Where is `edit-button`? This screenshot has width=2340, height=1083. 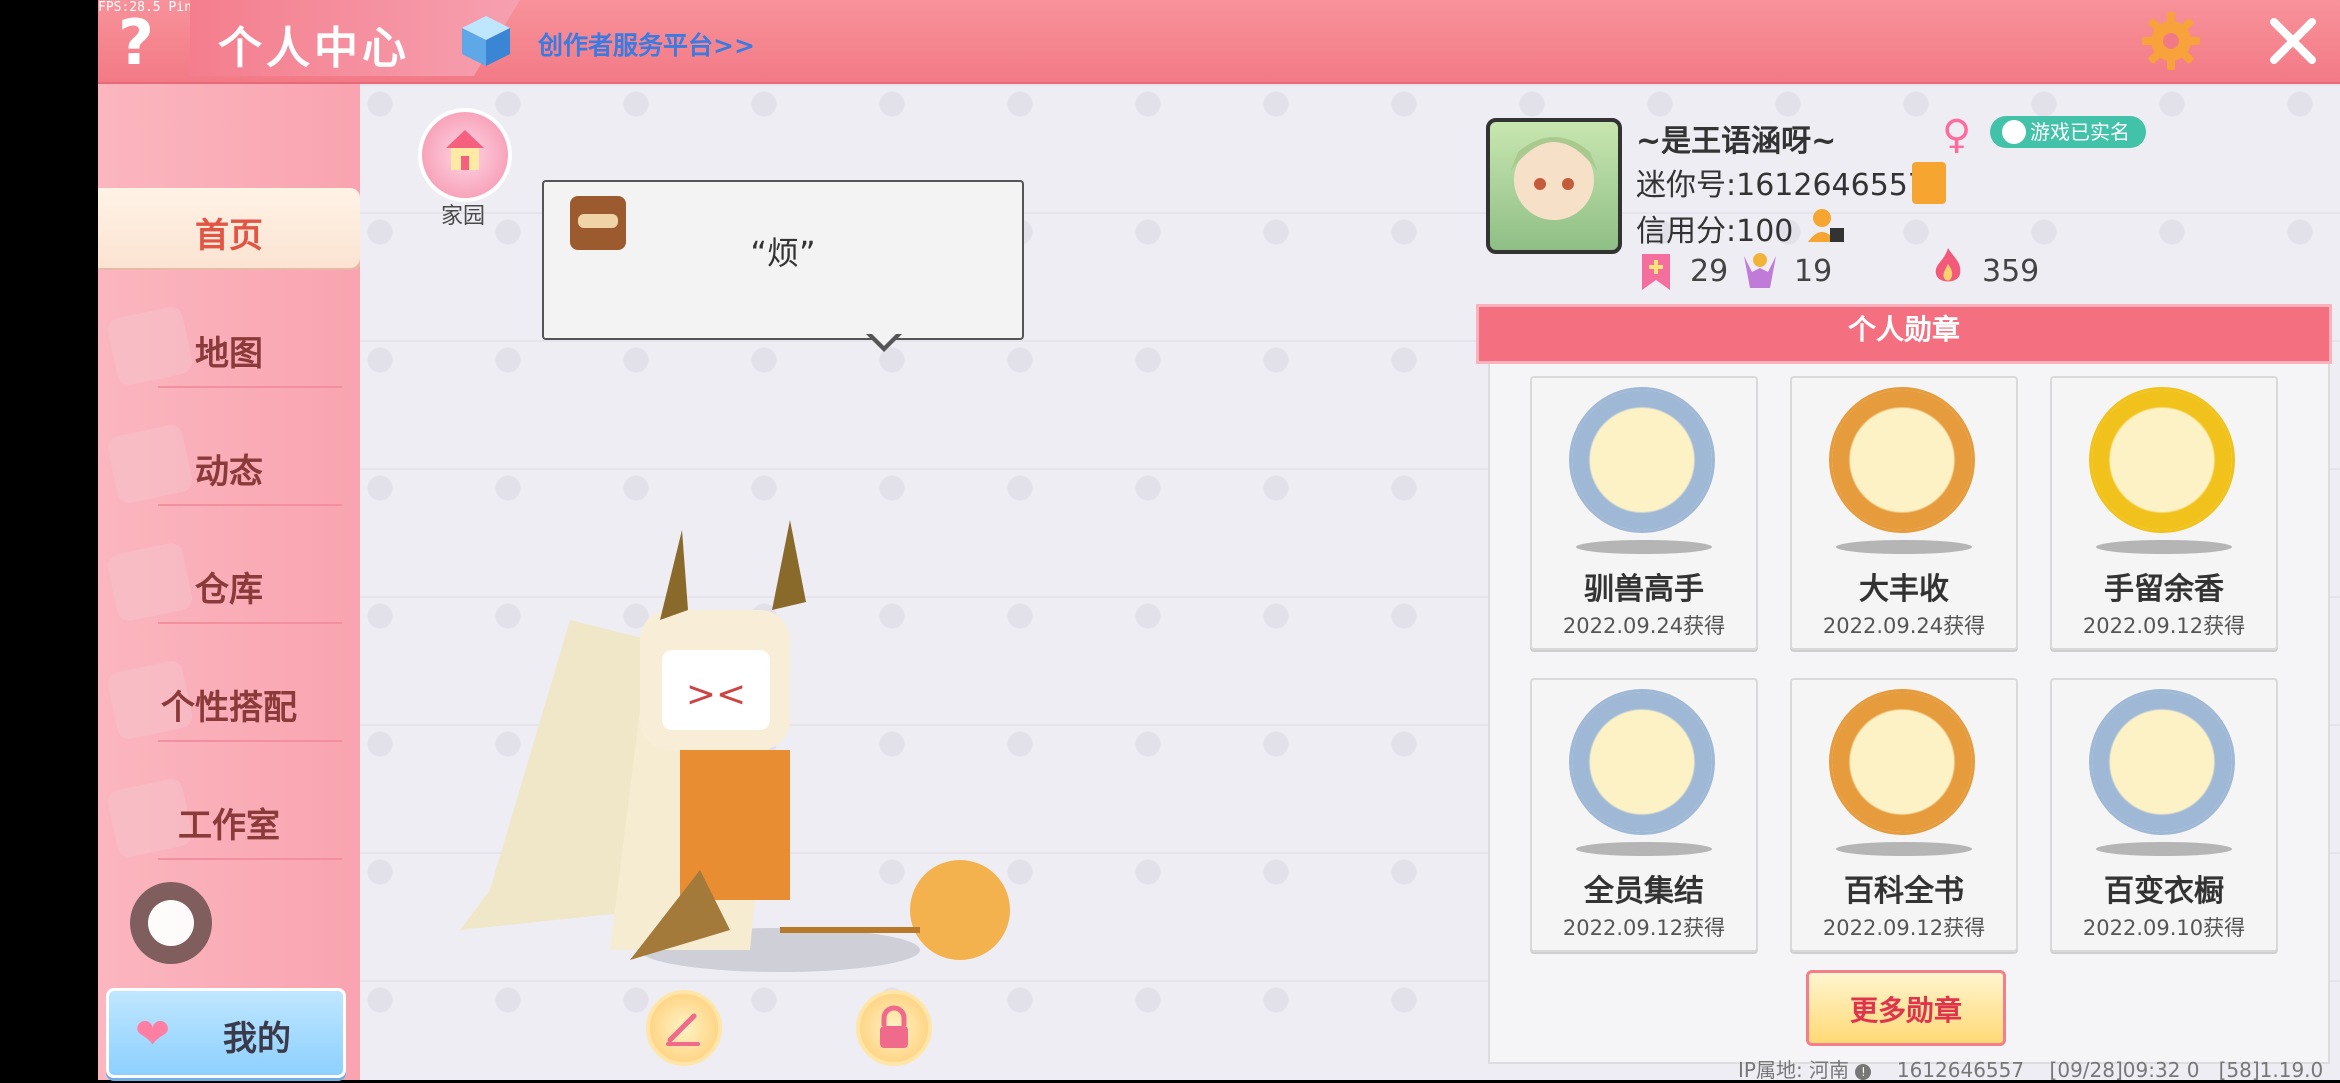
edit-button is located at coordinates (684, 1028).